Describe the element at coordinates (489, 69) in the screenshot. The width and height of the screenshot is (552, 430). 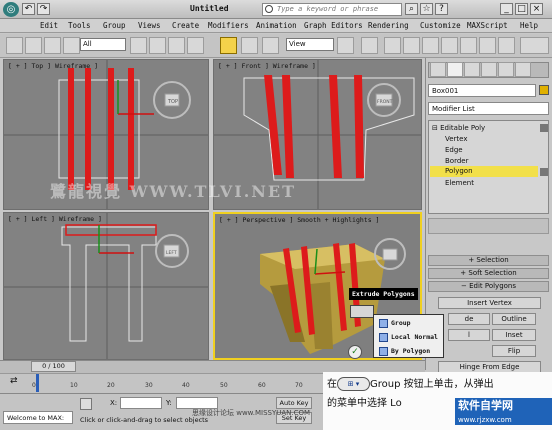
I see `motion-tab-icon` at that location.